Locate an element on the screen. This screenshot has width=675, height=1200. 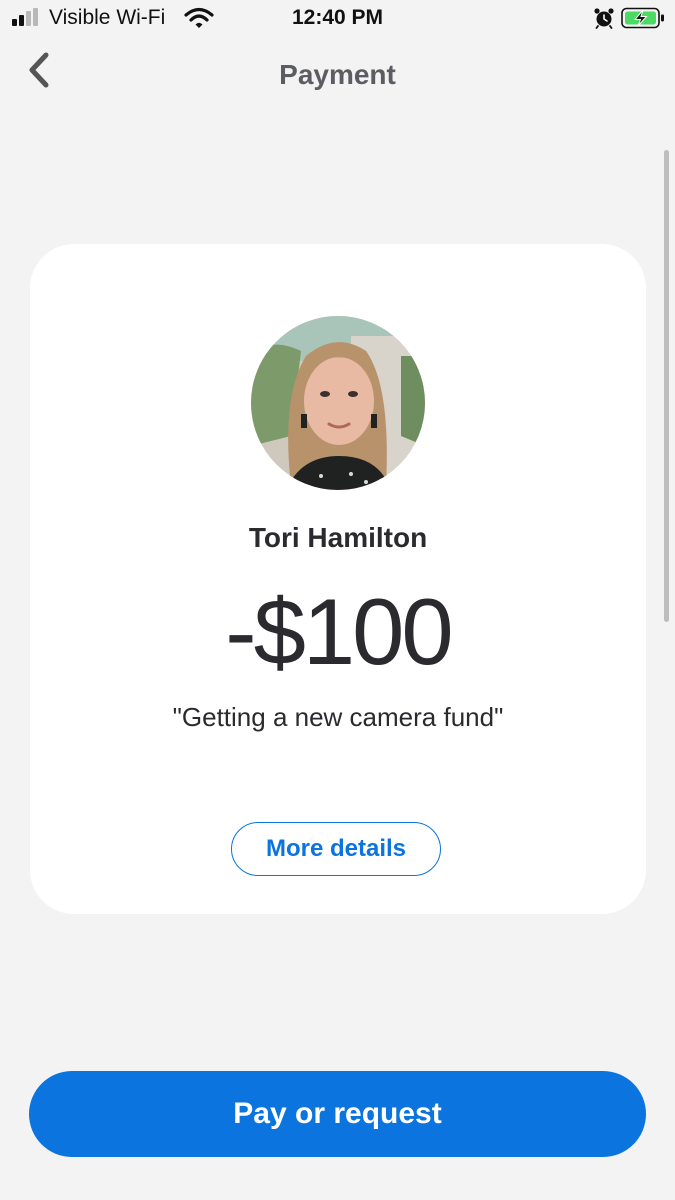
alarm-icon is located at coordinates (604, 18).